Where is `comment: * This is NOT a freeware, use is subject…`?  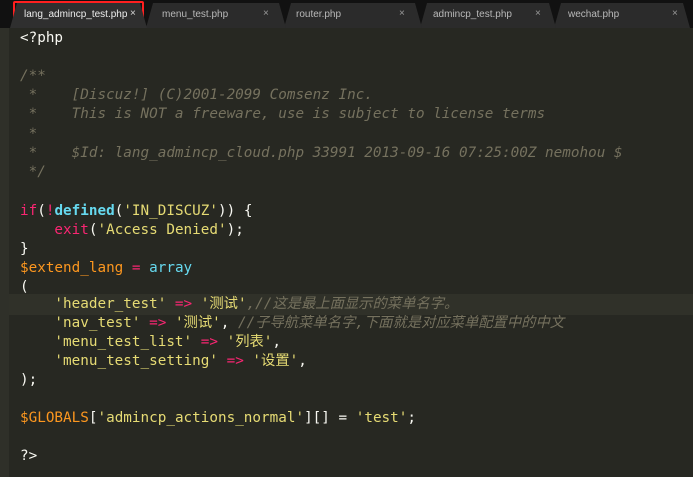
comment: * This is NOT a freeware, use is subject… is located at coordinates (283, 114).